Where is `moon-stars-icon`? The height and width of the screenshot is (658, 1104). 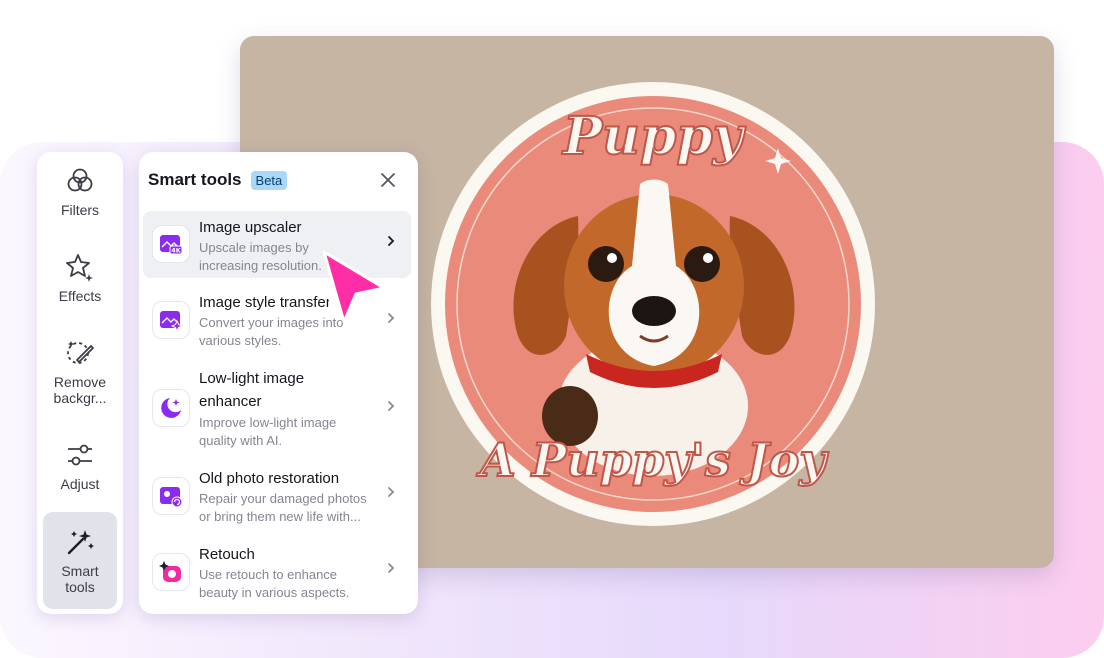 moon-stars-icon is located at coordinates (171, 408).